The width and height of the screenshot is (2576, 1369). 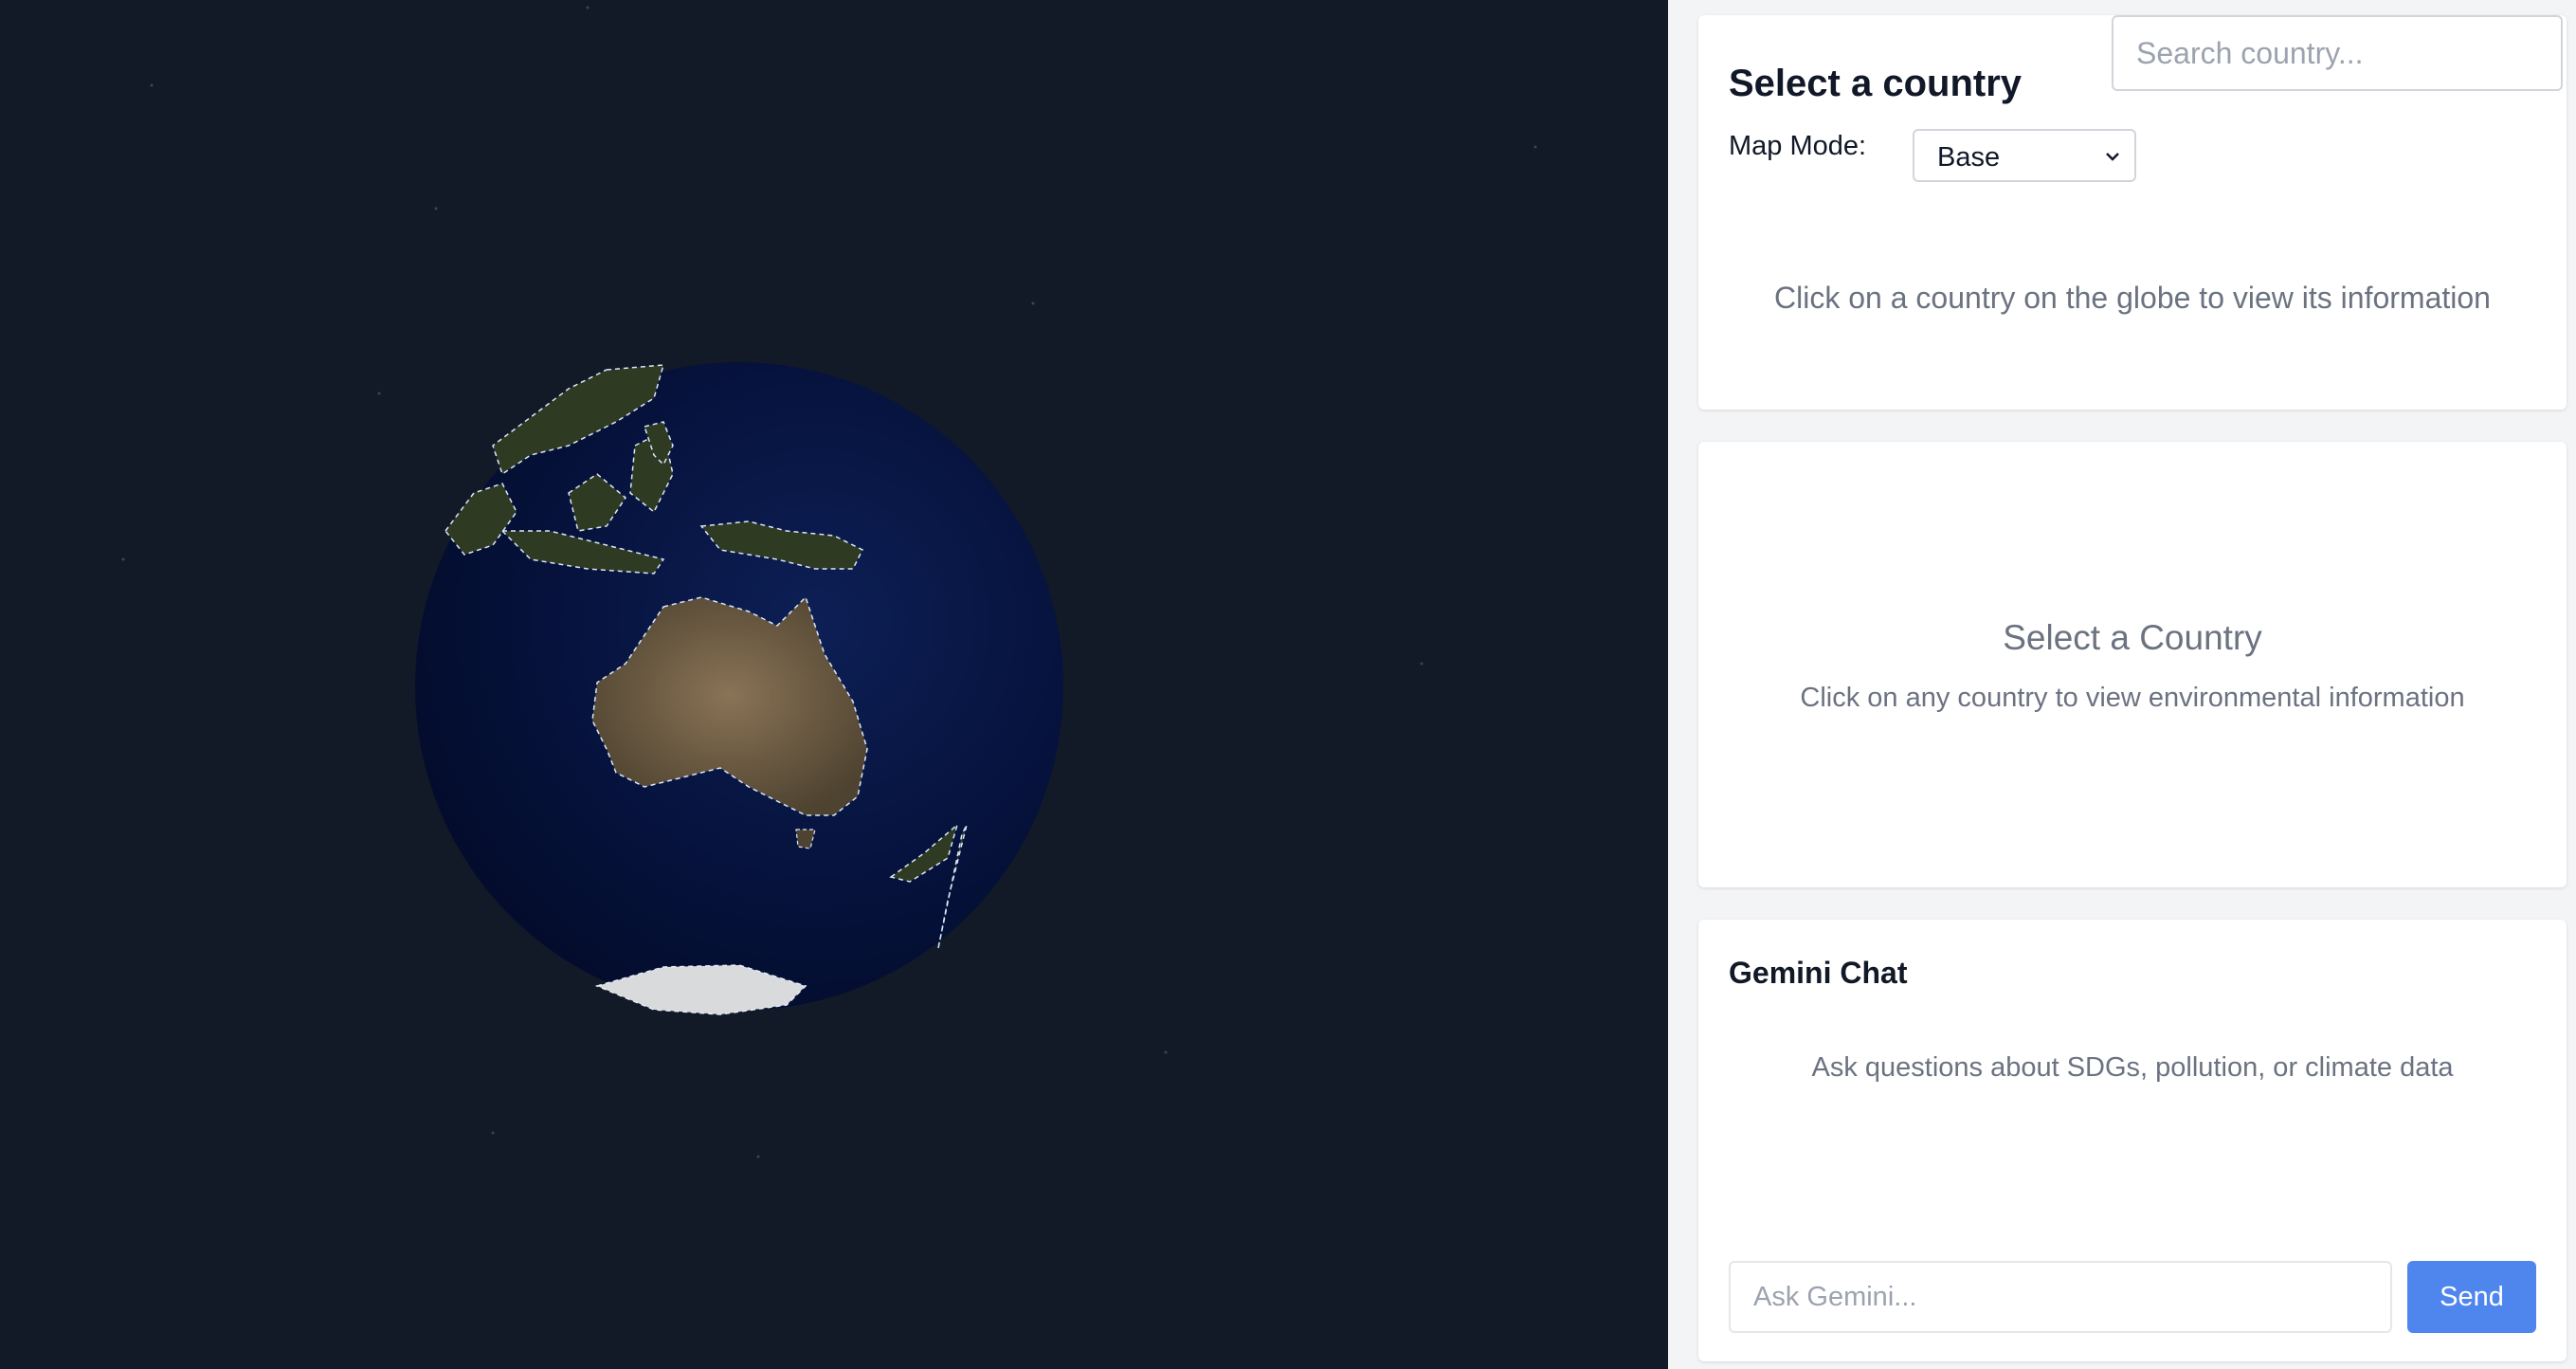 What do you see at coordinates (1969, 158) in the screenshot?
I see `map-mode-value: Base` at bounding box center [1969, 158].